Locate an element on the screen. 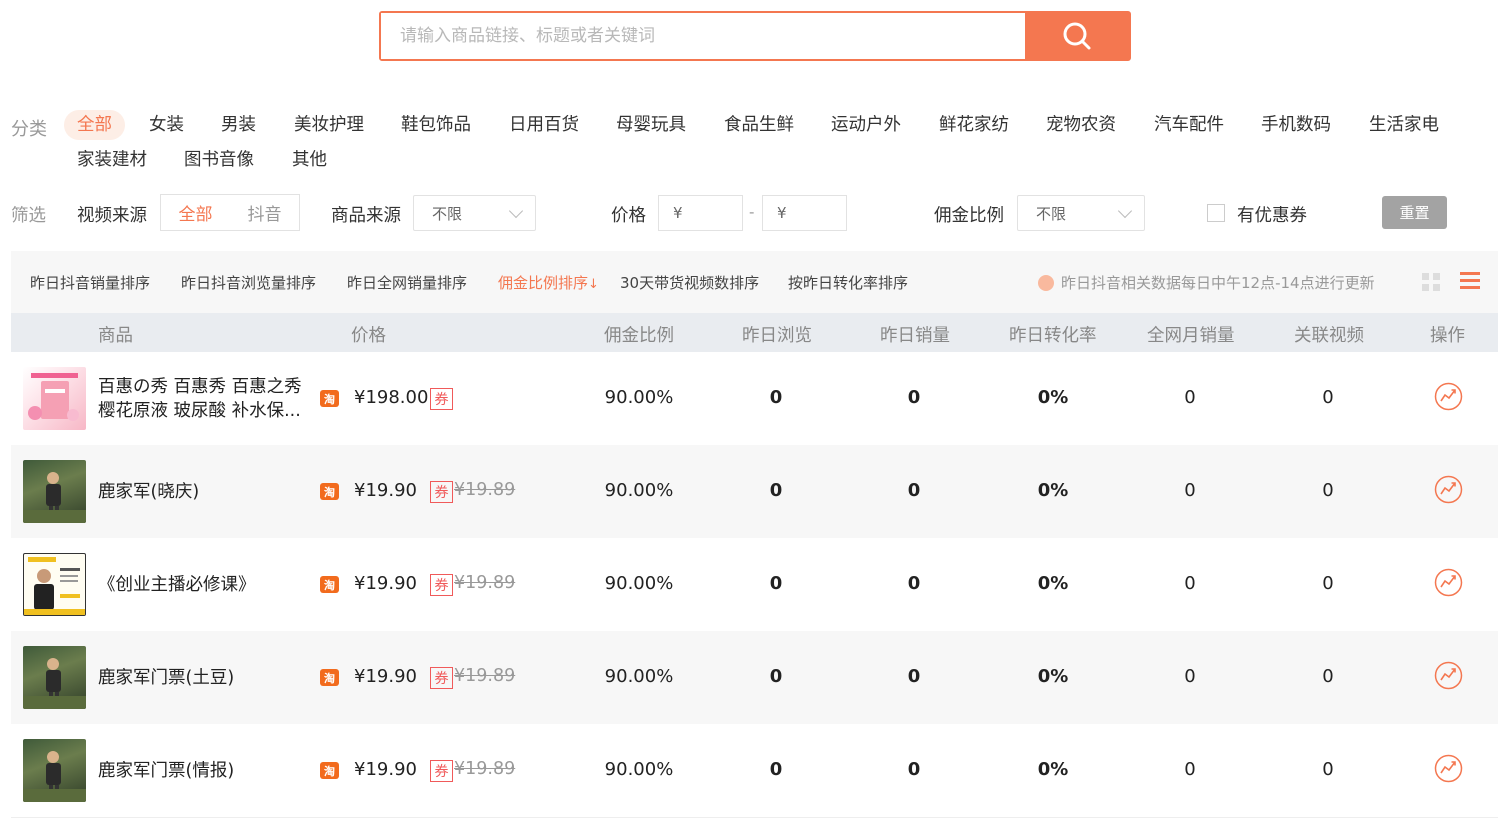 Image resolution: width=1508 pixels, height=820 pixels. category-item: 运动户外 is located at coordinates (866, 125).